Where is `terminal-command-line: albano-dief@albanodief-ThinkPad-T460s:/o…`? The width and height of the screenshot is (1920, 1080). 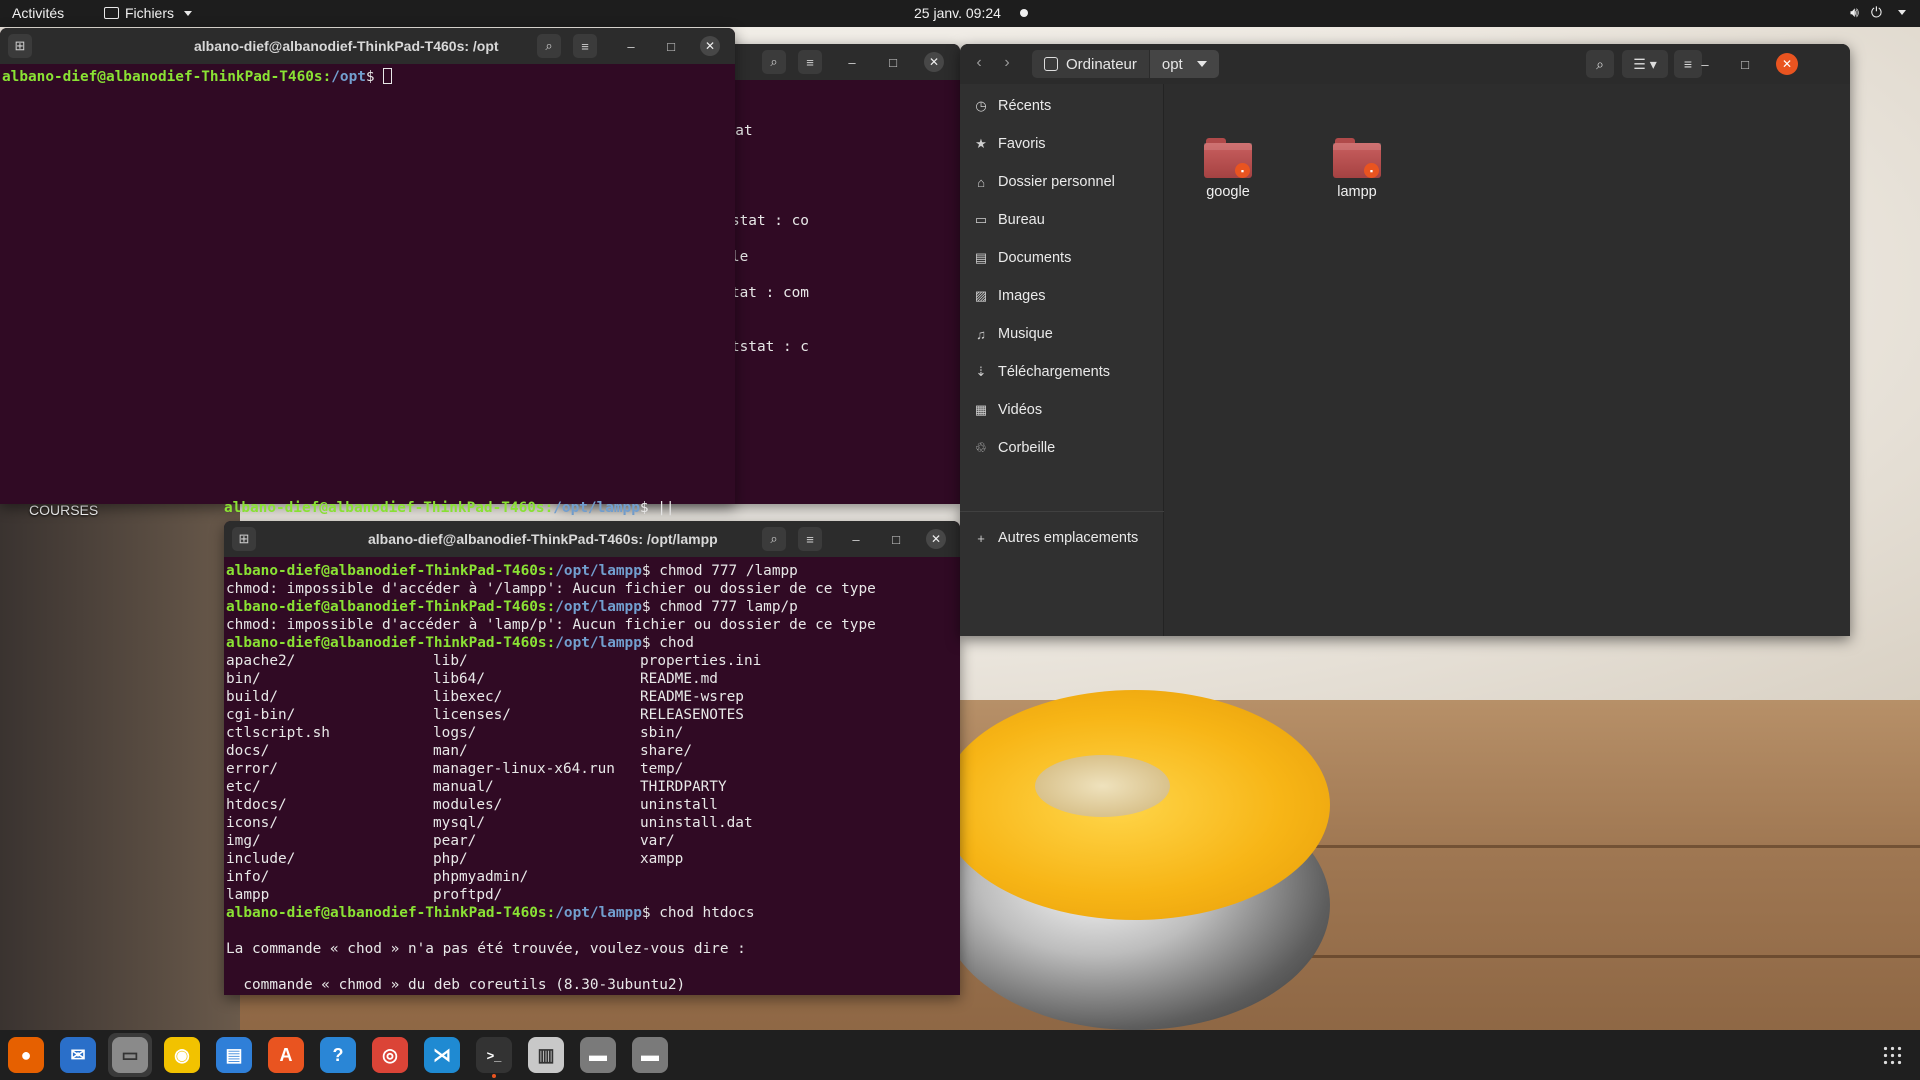
terminal-command-line: albano-dief@albanodief-ThinkPad-T460s:/o… is located at coordinates (460, 643).